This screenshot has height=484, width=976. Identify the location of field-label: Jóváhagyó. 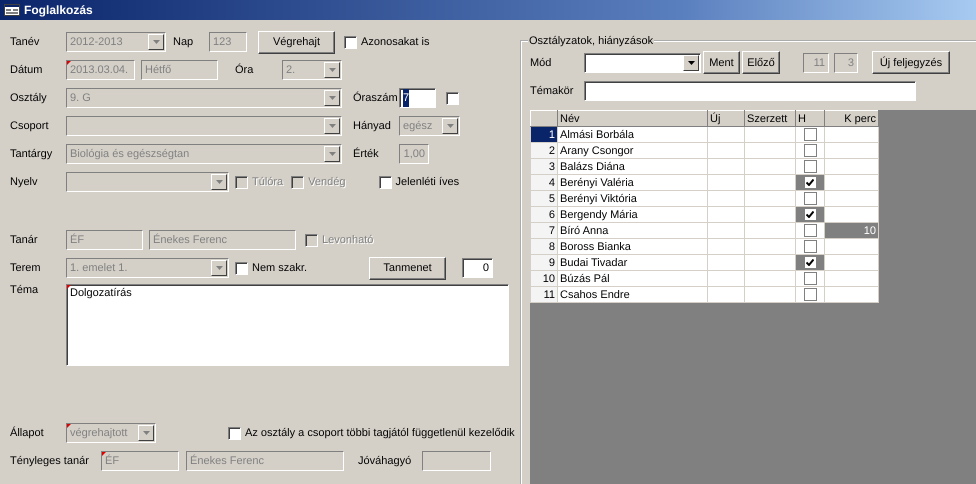
(385, 461).